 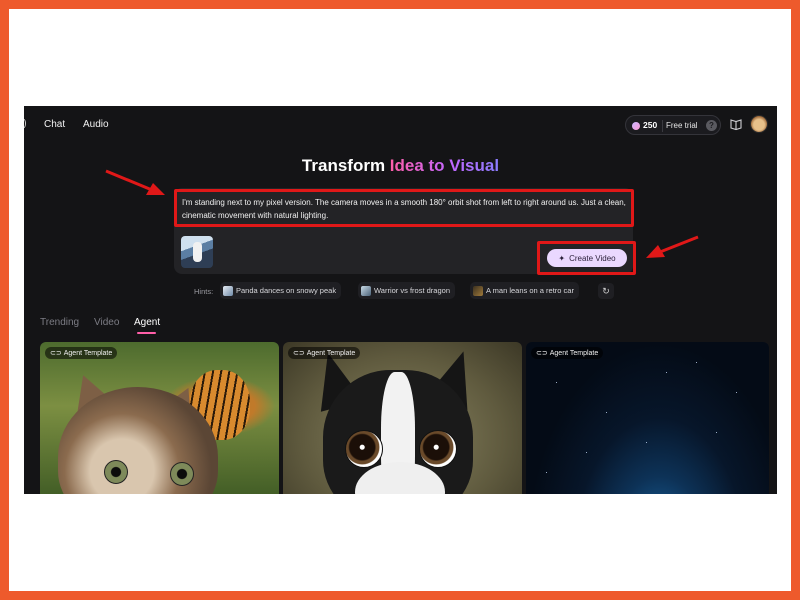 I want to click on hint-label: Warrior vs frost dragon, so click(x=412, y=290).